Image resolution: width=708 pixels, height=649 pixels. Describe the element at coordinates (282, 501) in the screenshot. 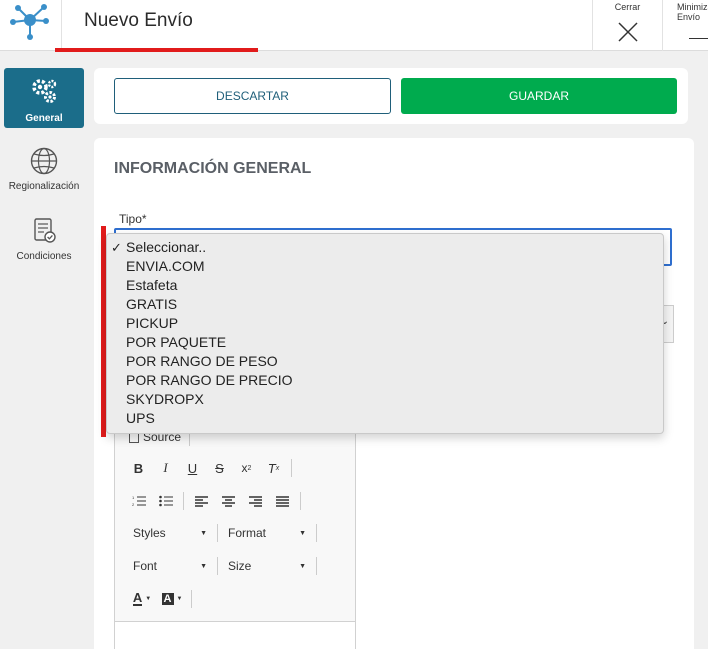

I see `justify-icon` at that location.